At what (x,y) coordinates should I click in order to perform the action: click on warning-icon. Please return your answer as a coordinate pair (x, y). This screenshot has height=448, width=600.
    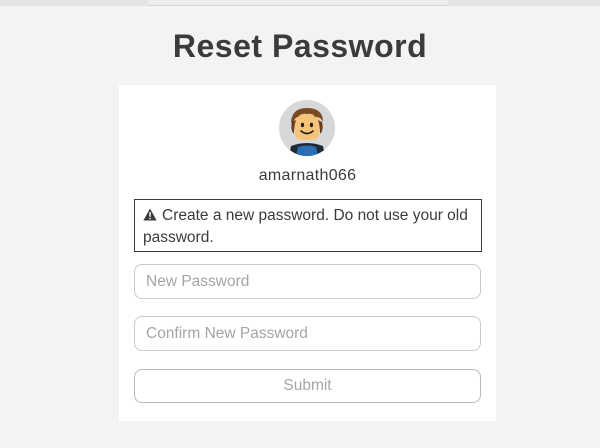
    Looking at the image, I should click on (150, 214).